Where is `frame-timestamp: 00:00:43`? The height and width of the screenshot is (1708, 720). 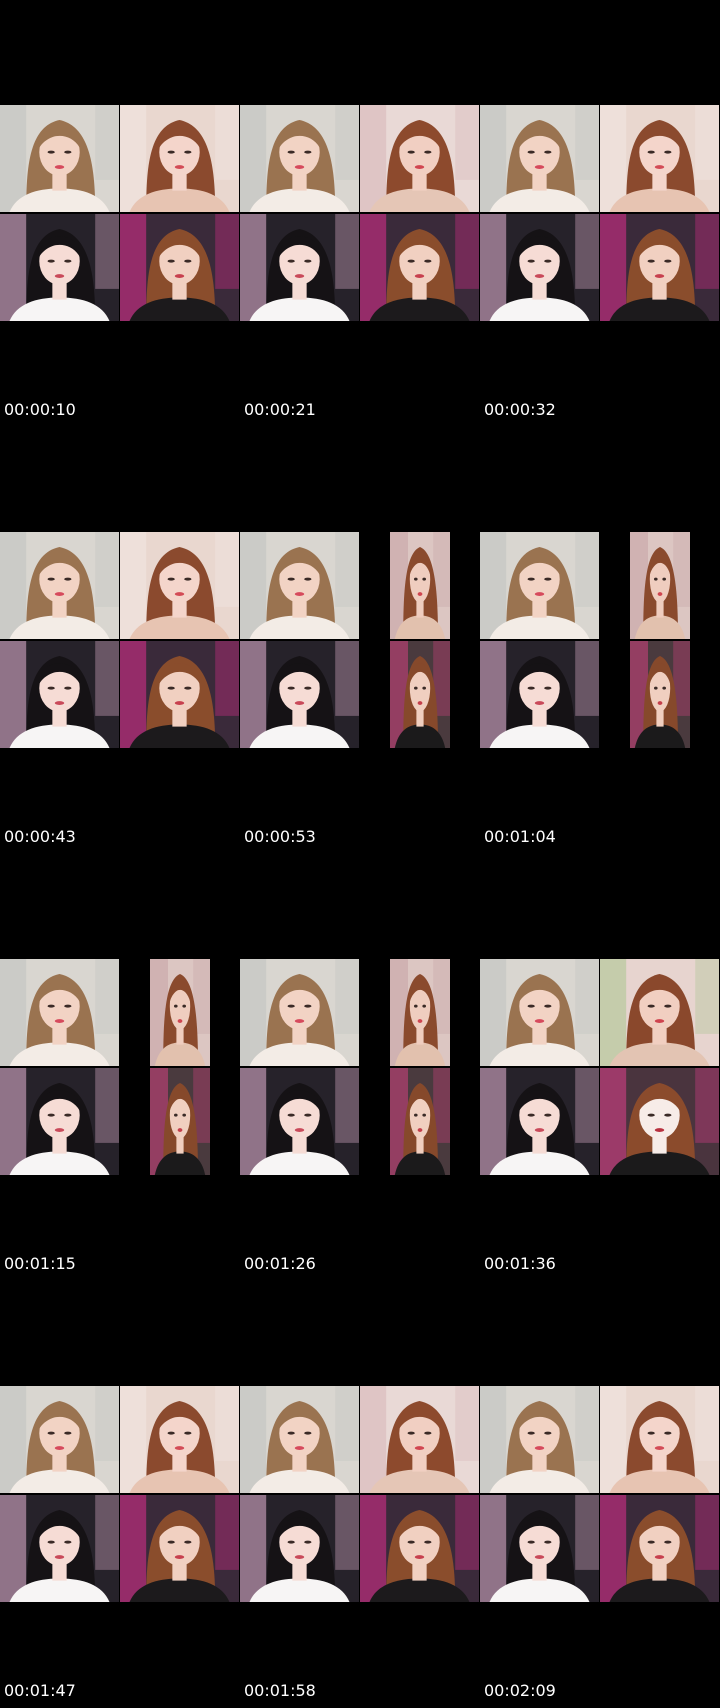 frame-timestamp: 00:00:43 is located at coordinates (40, 836).